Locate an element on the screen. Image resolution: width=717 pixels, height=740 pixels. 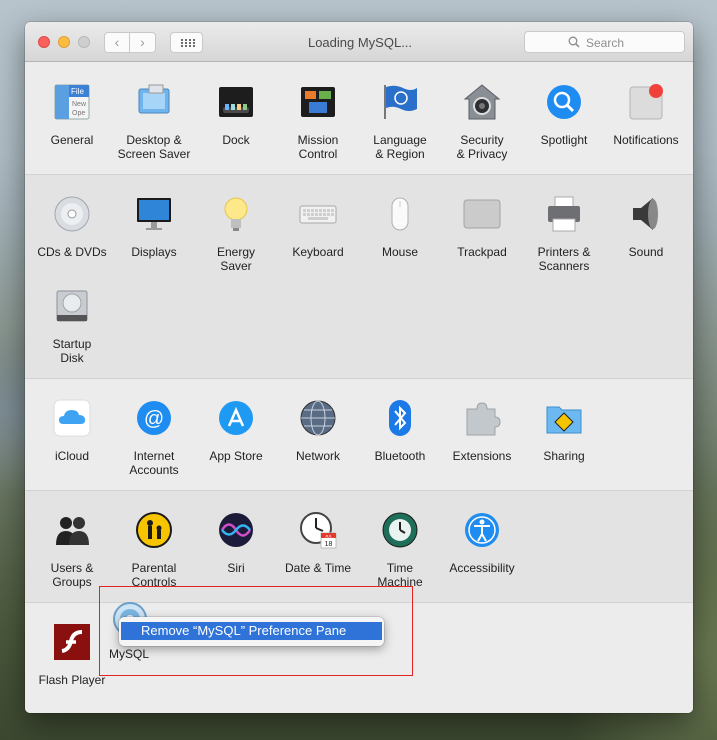
pane-language-region: Language & Region is located at coordinates (400, 122).